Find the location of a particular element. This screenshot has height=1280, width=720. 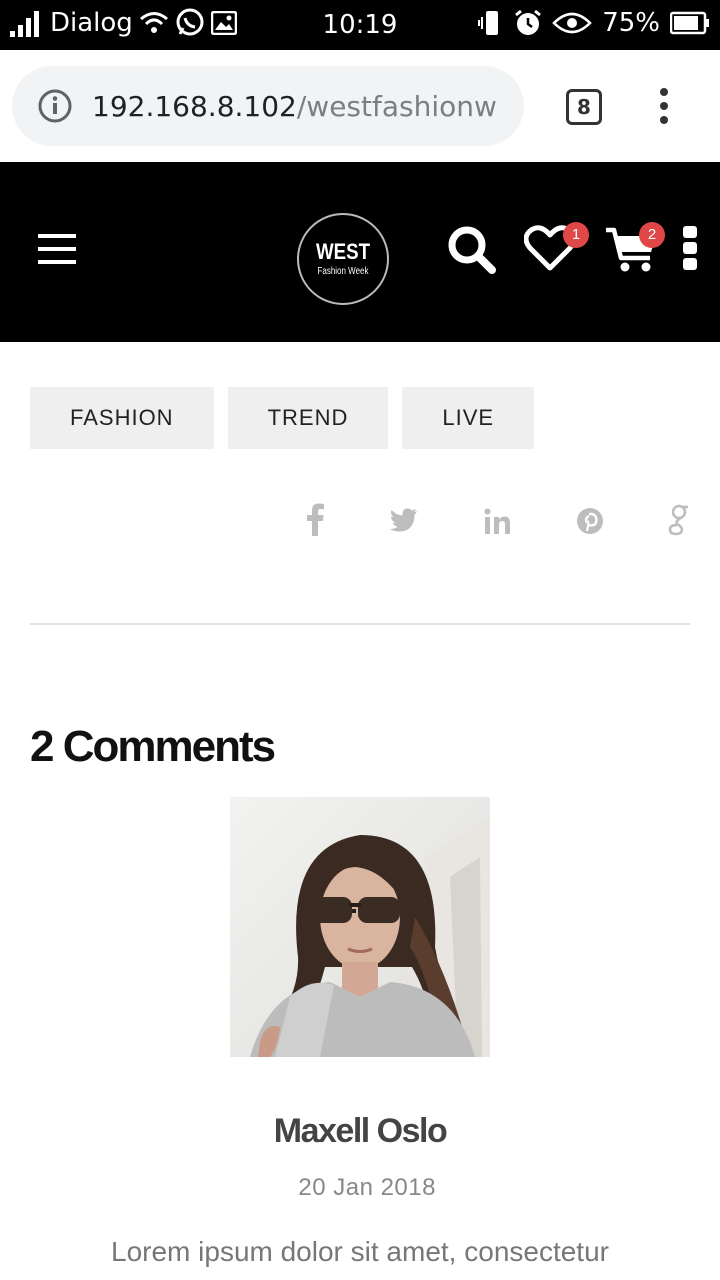

cart-count-badge: 2 is located at coordinates (652, 235).